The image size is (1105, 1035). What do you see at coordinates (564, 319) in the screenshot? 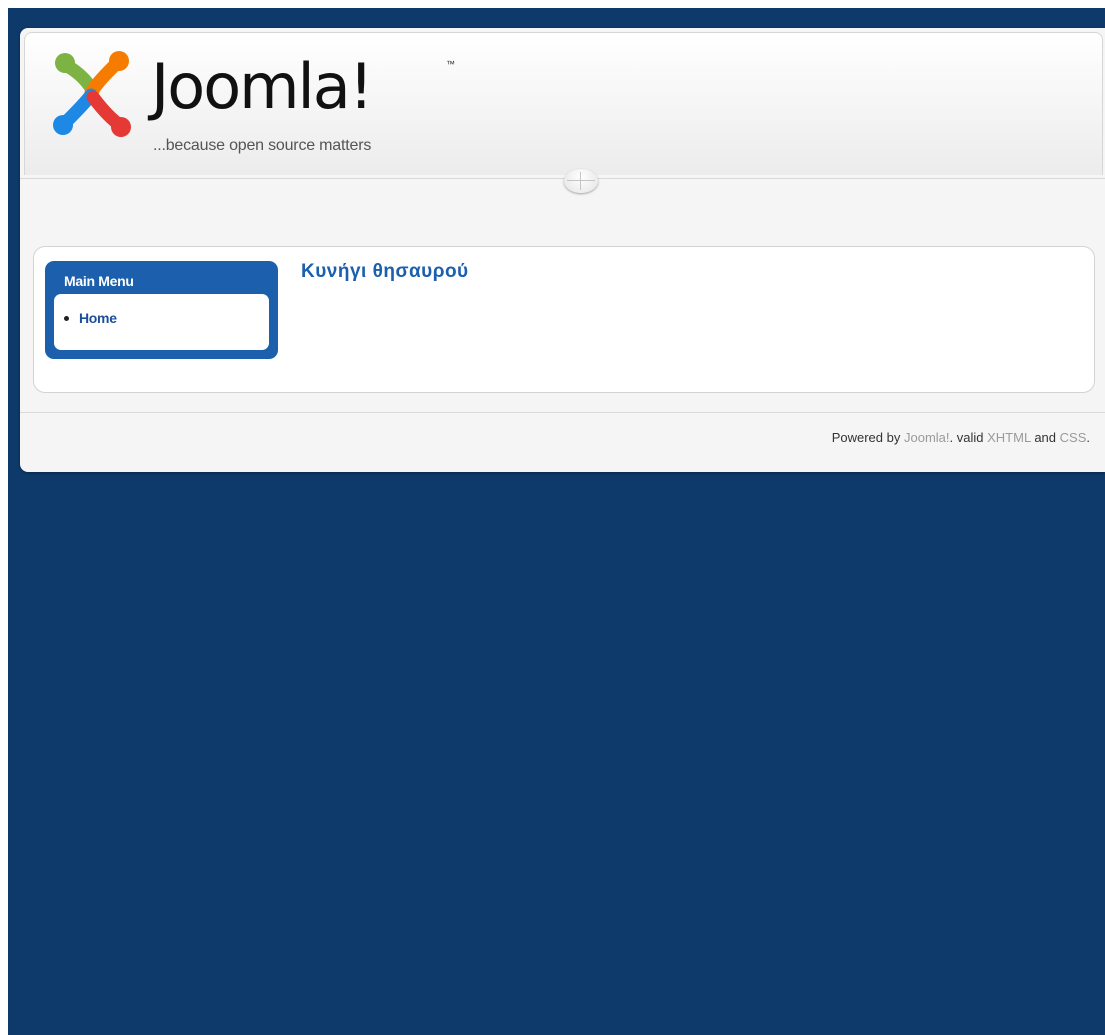
I see `content-area: Main Menu Home Κυνήγι θησαυρού` at bounding box center [564, 319].